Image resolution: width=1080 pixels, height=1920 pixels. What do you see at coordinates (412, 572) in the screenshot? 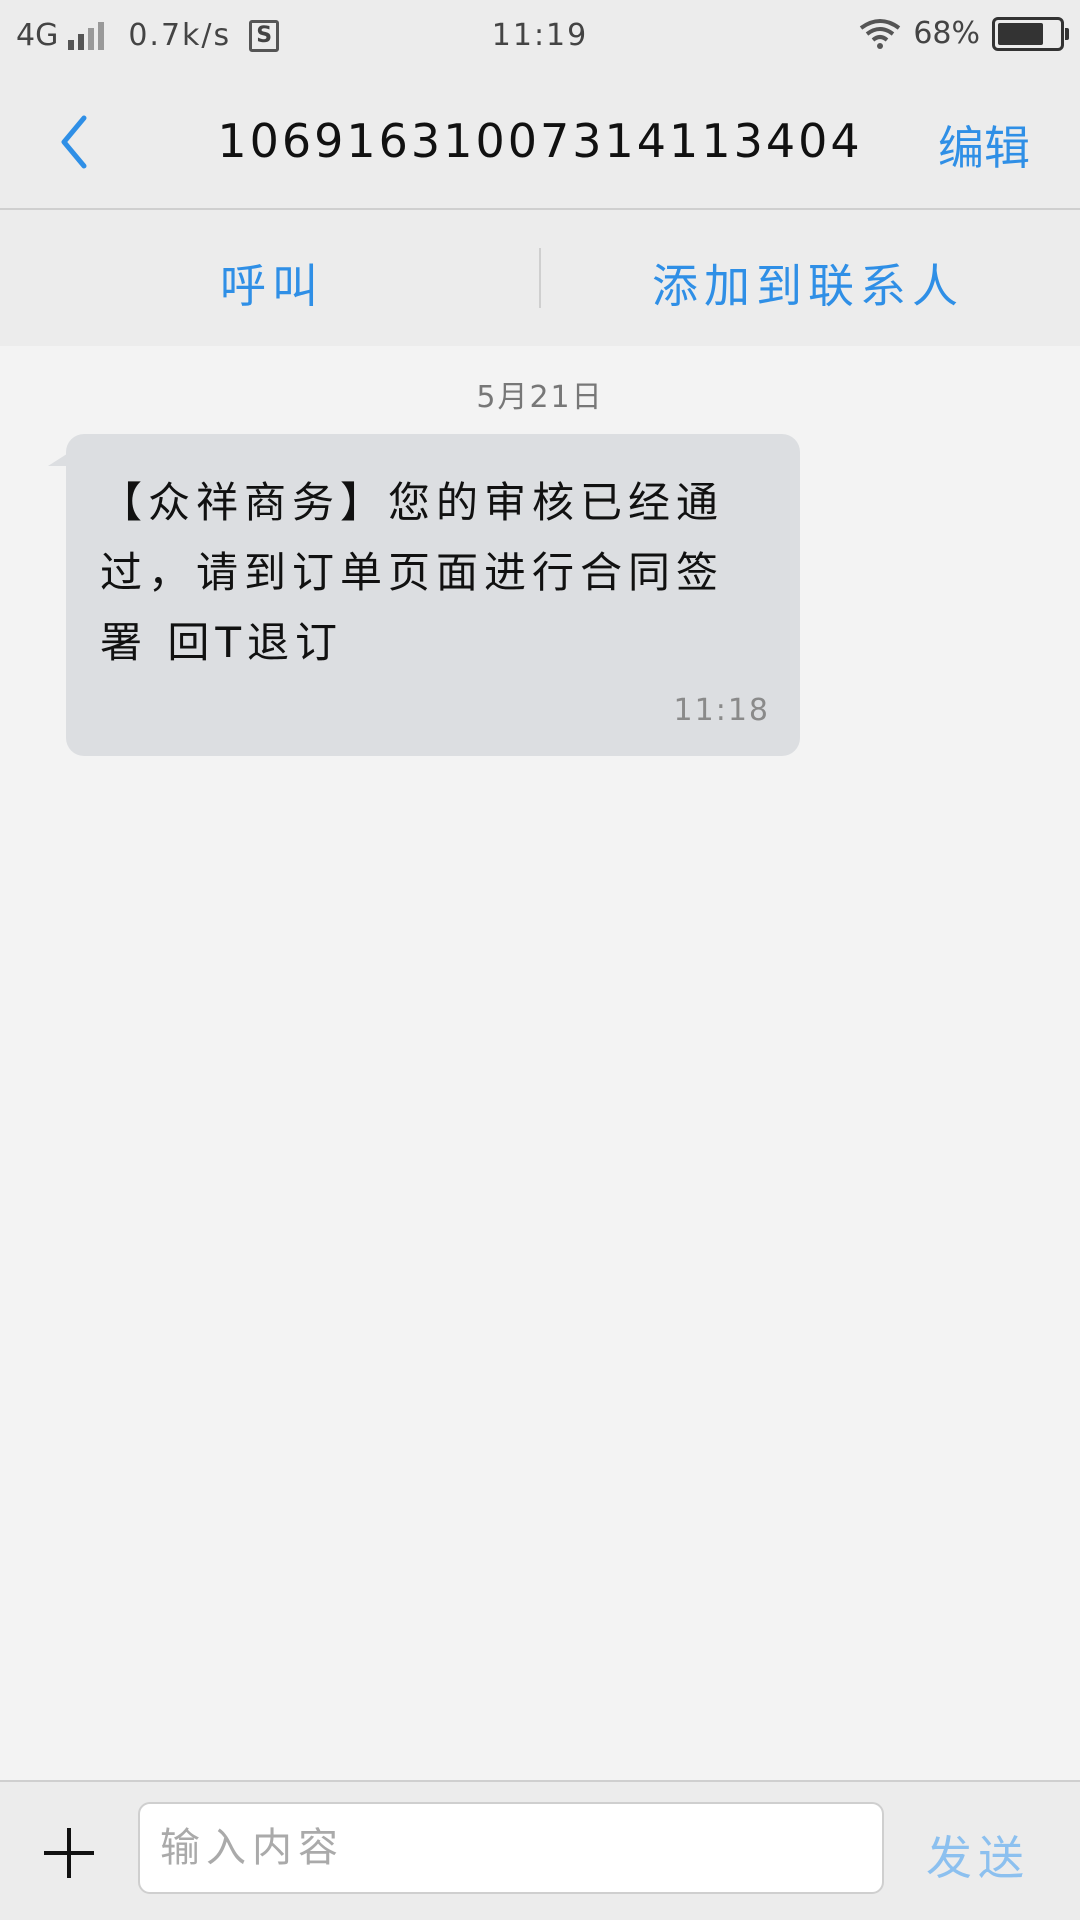
I see `message-text: 【众祥商务】您的审核已经通过，请到订单页面进行合同签署 回T退订` at bounding box center [412, 572].